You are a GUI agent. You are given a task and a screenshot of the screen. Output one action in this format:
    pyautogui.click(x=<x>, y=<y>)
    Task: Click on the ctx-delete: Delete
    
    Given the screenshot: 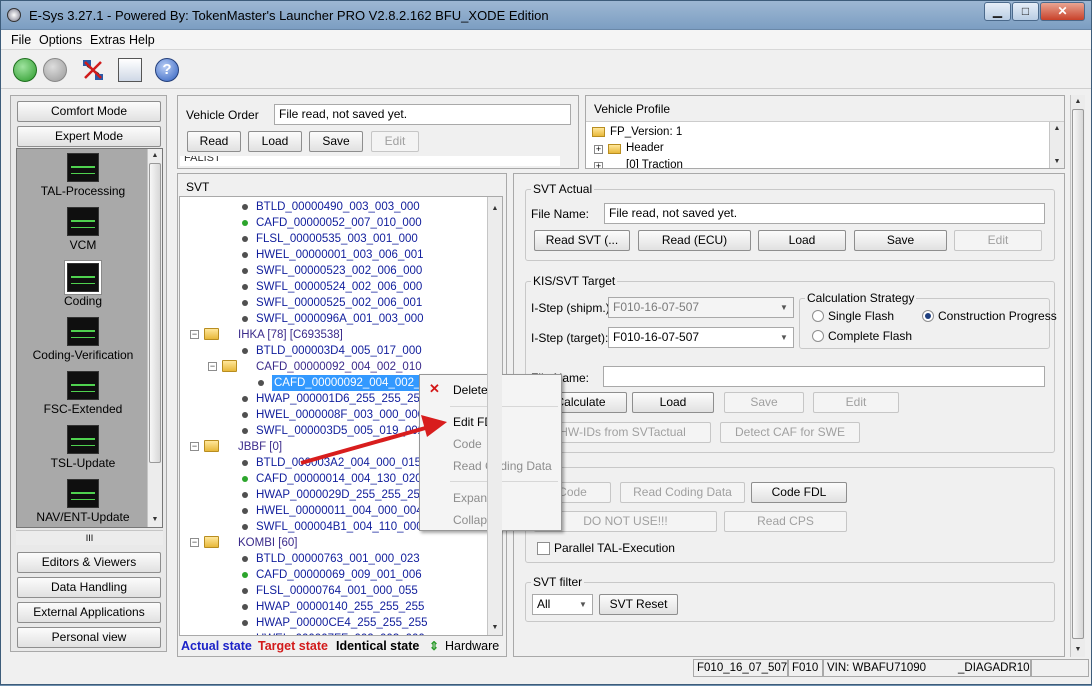 What is the action you would take?
    pyautogui.click(x=470, y=390)
    